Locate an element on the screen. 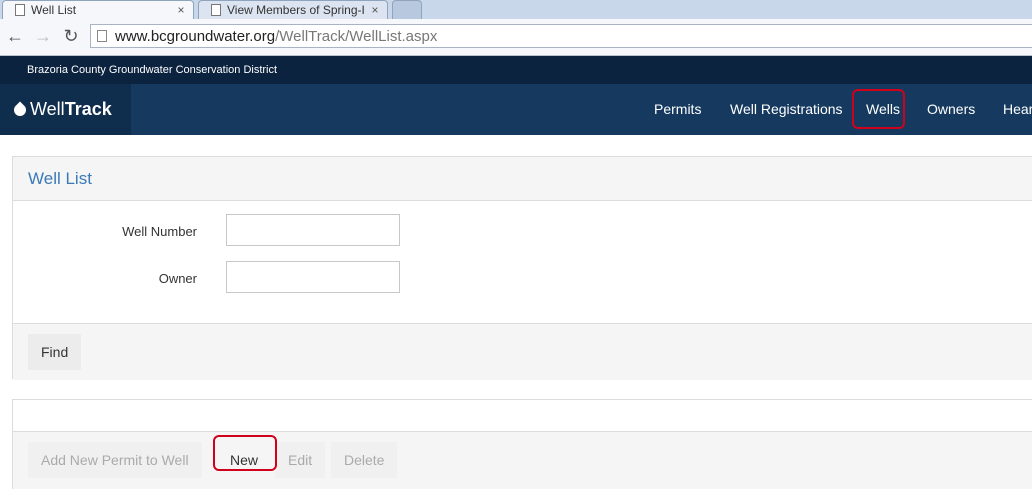 Image resolution: width=1032 pixels, height=501 pixels. new-tab-button is located at coordinates (407, 9).